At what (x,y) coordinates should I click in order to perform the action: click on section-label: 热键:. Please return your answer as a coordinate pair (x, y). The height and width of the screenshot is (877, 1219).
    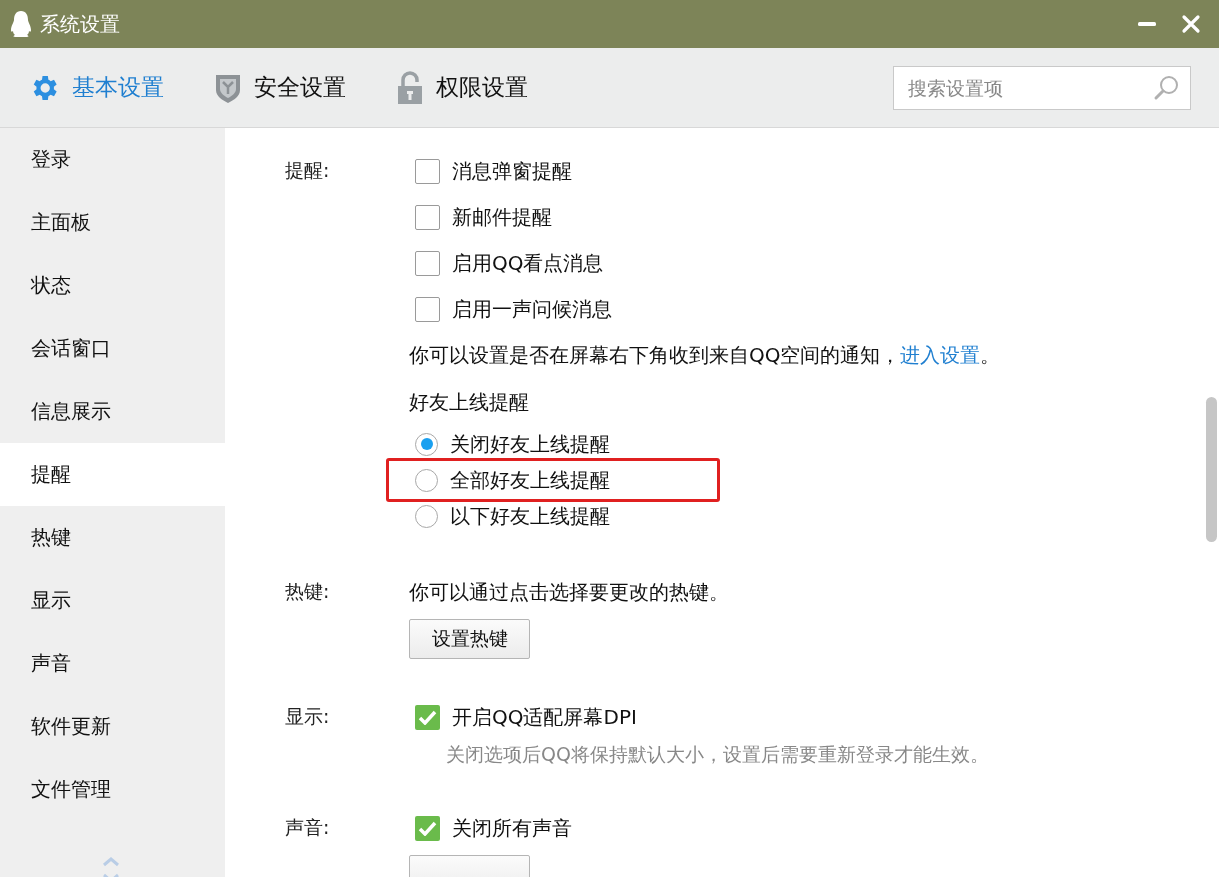
    Looking at the image, I should click on (308, 591).